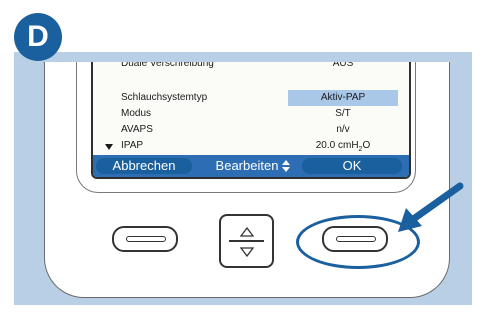 This screenshot has height=315, width=484. I want to click on up-down-hardware-button, so click(246, 241).